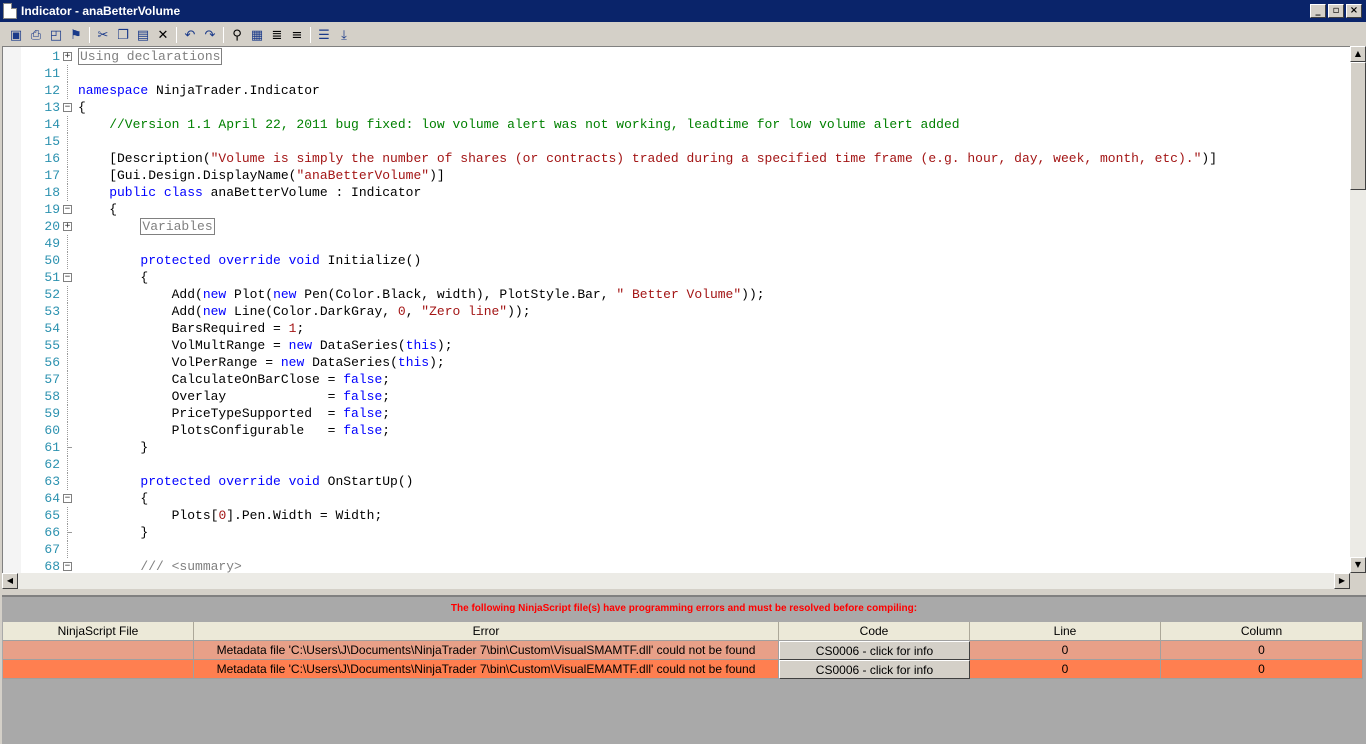  I want to click on column-header-file: NinjaScript File, so click(98, 631).